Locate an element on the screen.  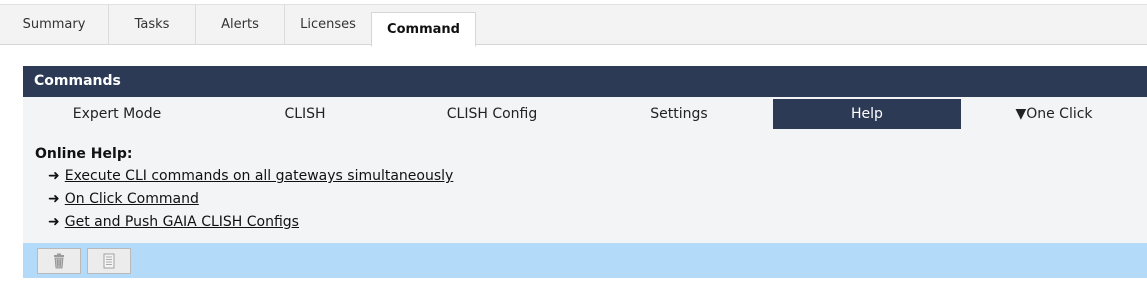
trash-icon is located at coordinates (59, 261).